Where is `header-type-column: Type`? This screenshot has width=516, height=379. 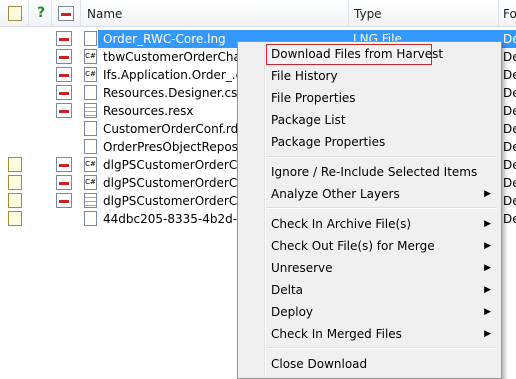 header-type-column: Type is located at coordinates (424, 13).